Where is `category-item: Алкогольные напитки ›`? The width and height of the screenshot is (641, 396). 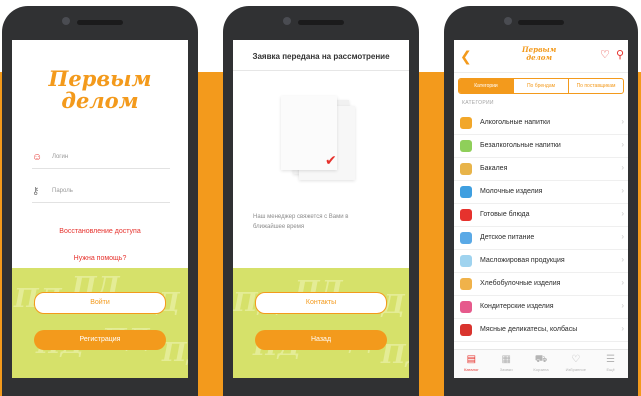 category-item: Алкогольные напитки › is located at coordinates (541, 123).